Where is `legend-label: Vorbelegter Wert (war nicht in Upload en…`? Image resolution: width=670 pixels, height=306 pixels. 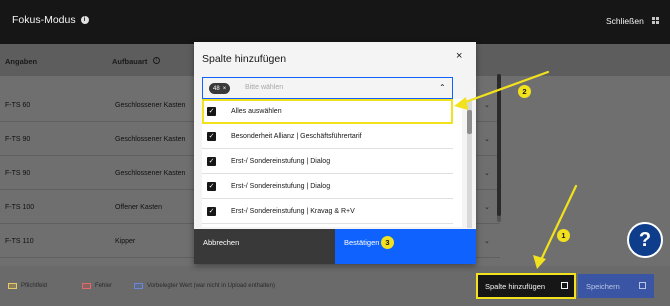
legend-label: Vorbelegter Wert (war nicht in Upload en… is located at coordinates (211, 286).